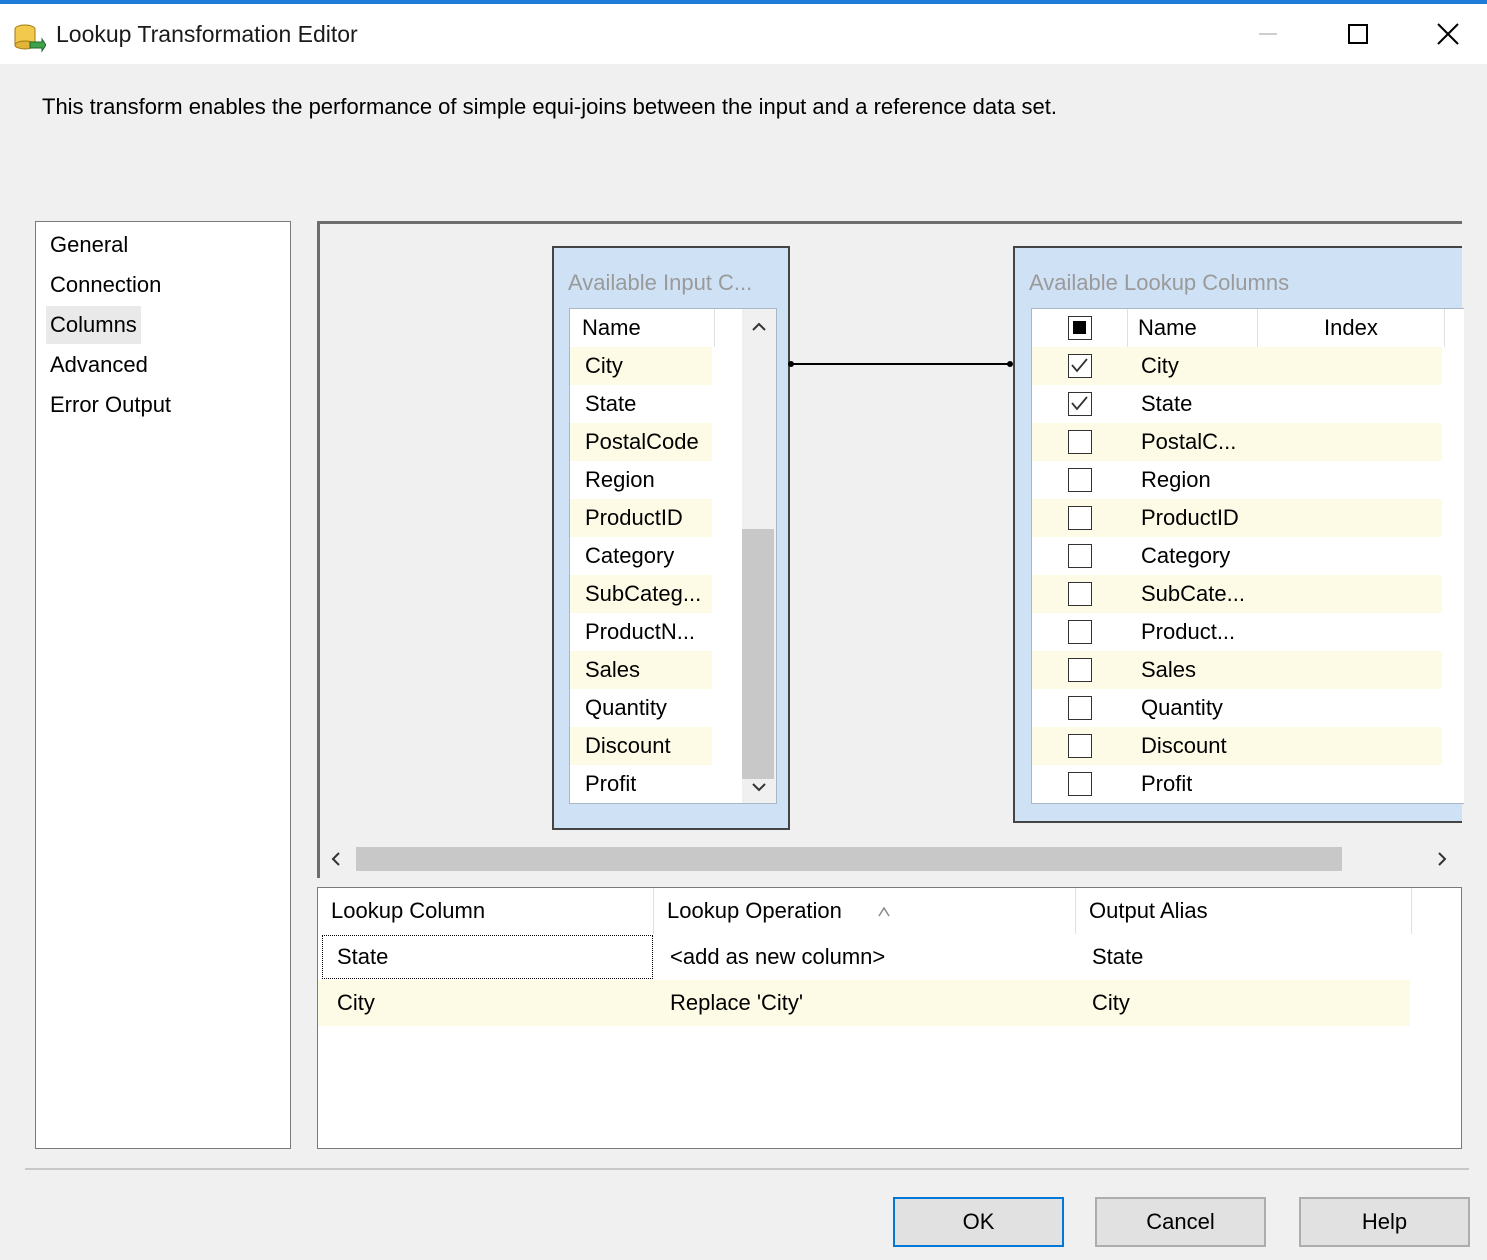 The image size is (1487, 1260). I want to click on chevron-up-icon, so click(759, 327).